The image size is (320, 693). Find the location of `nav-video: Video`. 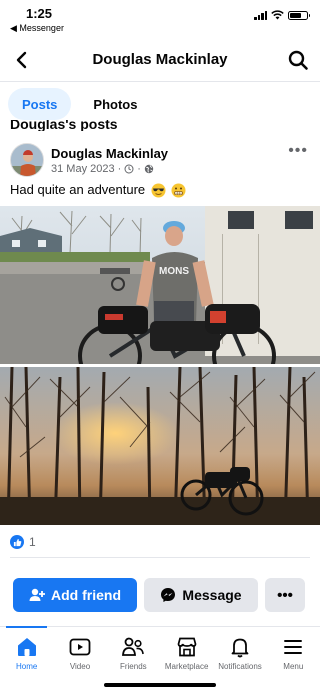

nav-video: Video is located at coordinates (79, 651).